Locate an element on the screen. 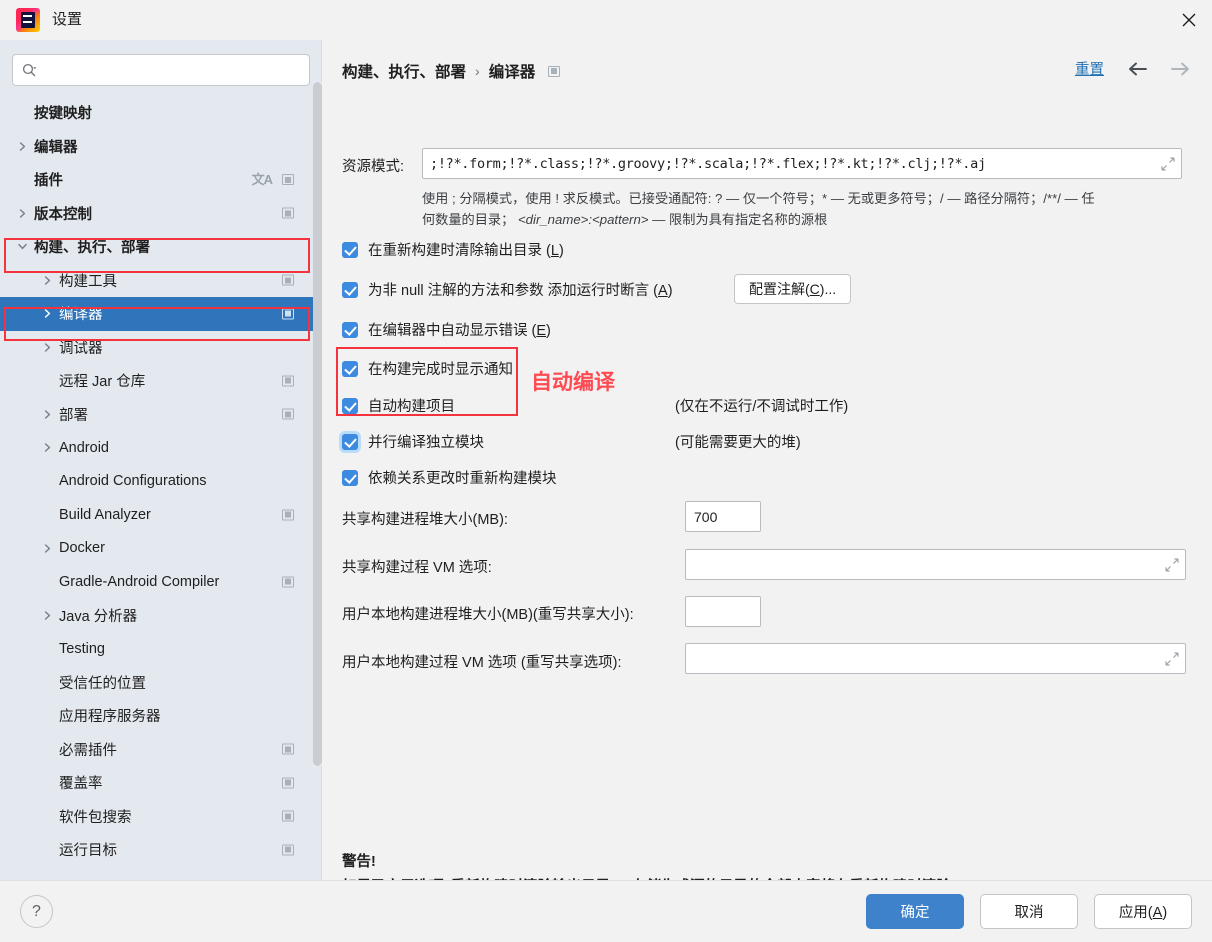 Image resolution: width=1212 pixels, height=942 pixels. search-box is located at coordinates (161, 70).